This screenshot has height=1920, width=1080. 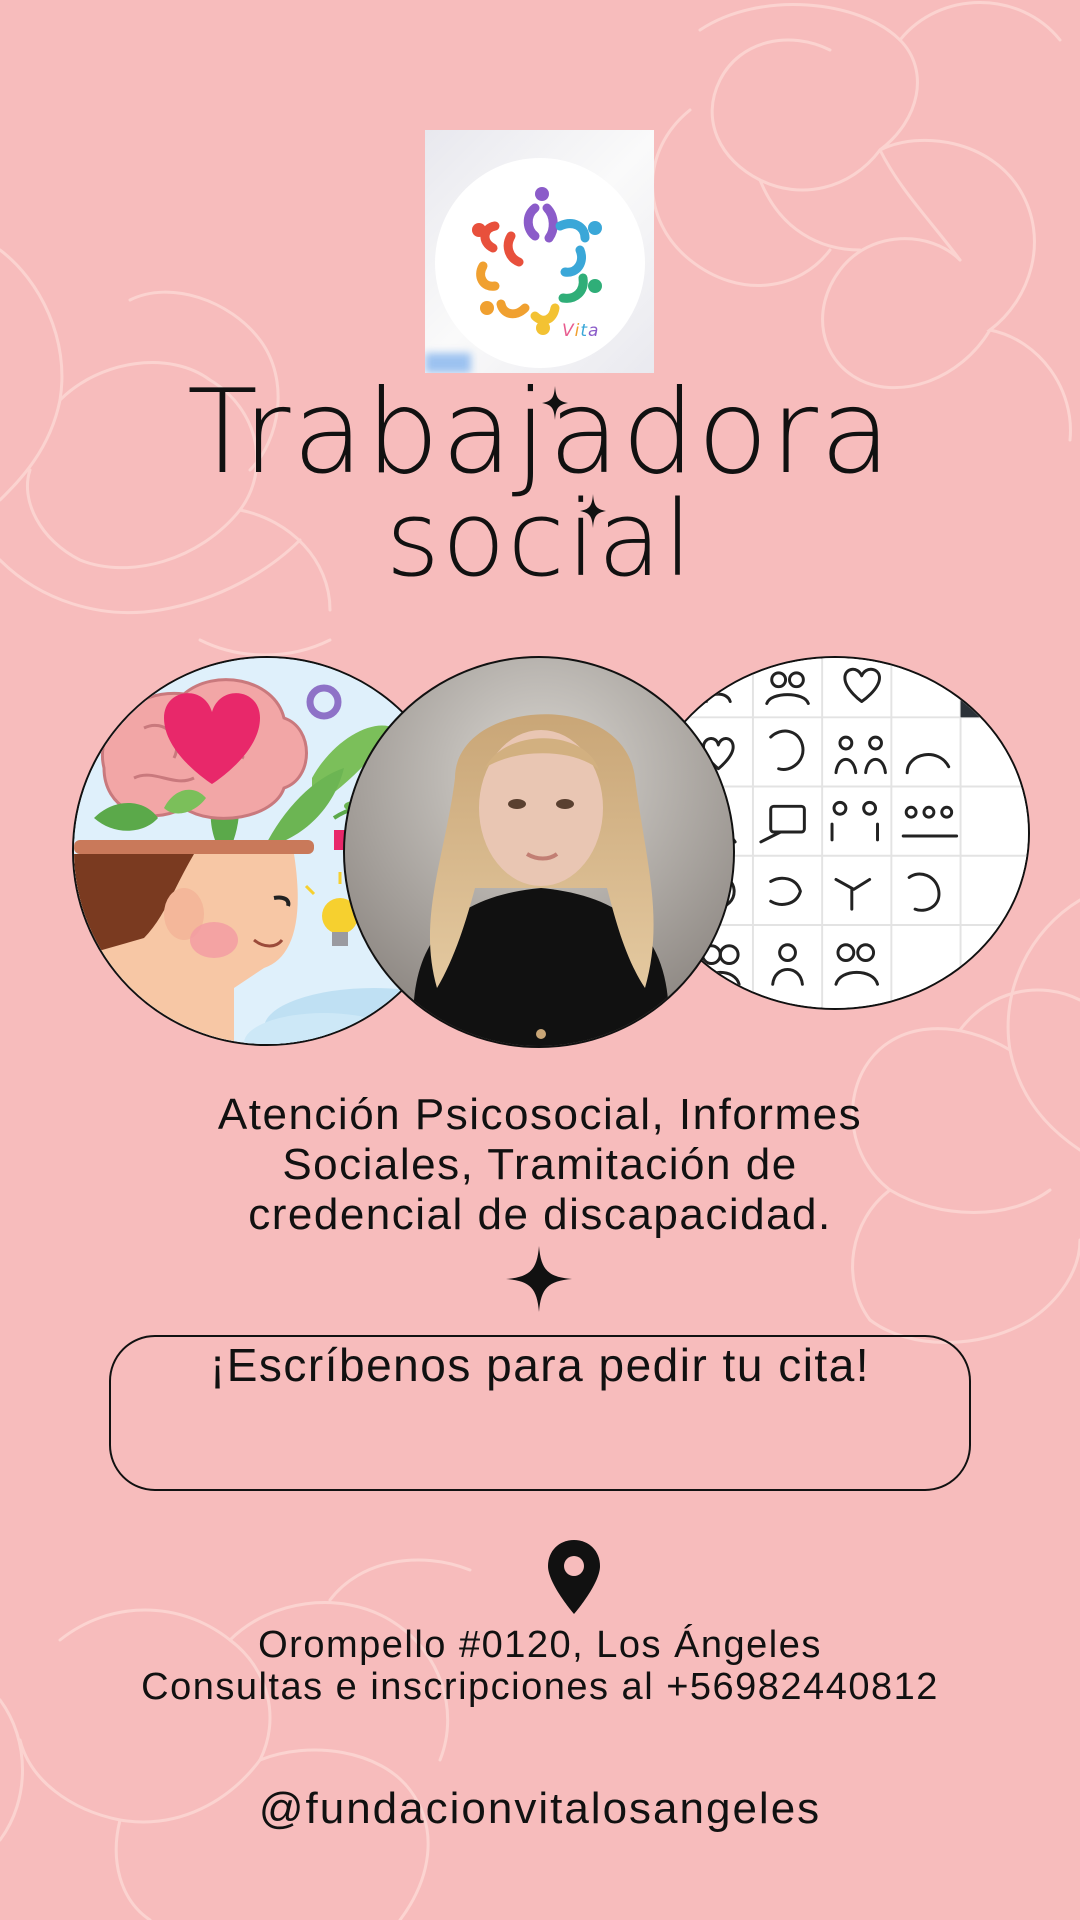 What do you see at coordinates (574, 1577) in the screenshot?
I see `location-pin-icon` at bounding box center [574, 1577].